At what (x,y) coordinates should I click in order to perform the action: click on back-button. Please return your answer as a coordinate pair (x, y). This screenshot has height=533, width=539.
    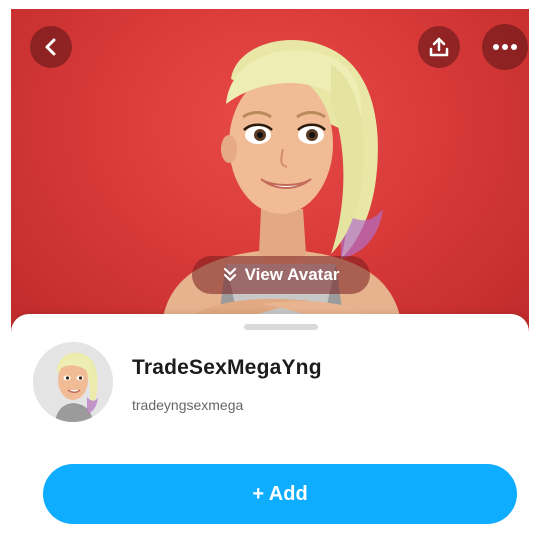
    Looking at the image, I should click on (51, 47).